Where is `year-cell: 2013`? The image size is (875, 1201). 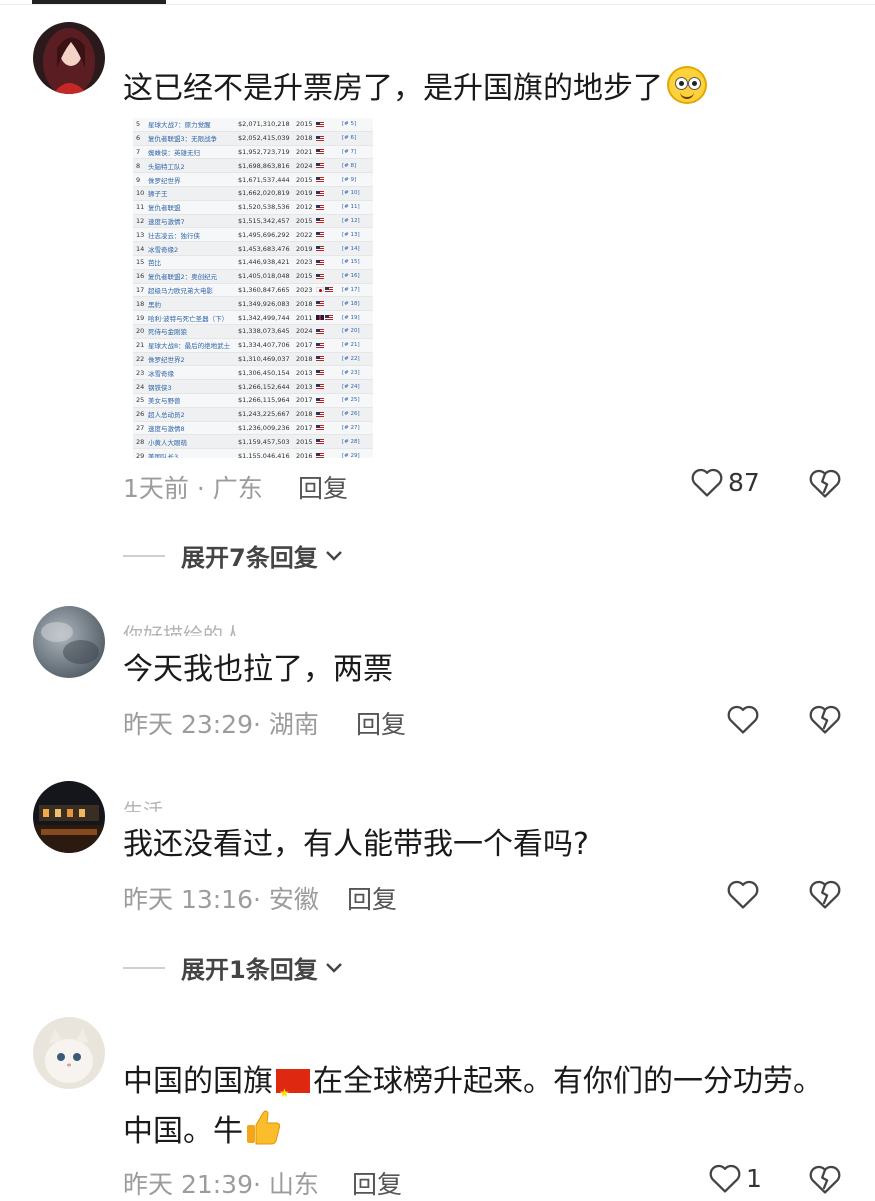
year-cell: 2013 is located at coordinates (304, 372).